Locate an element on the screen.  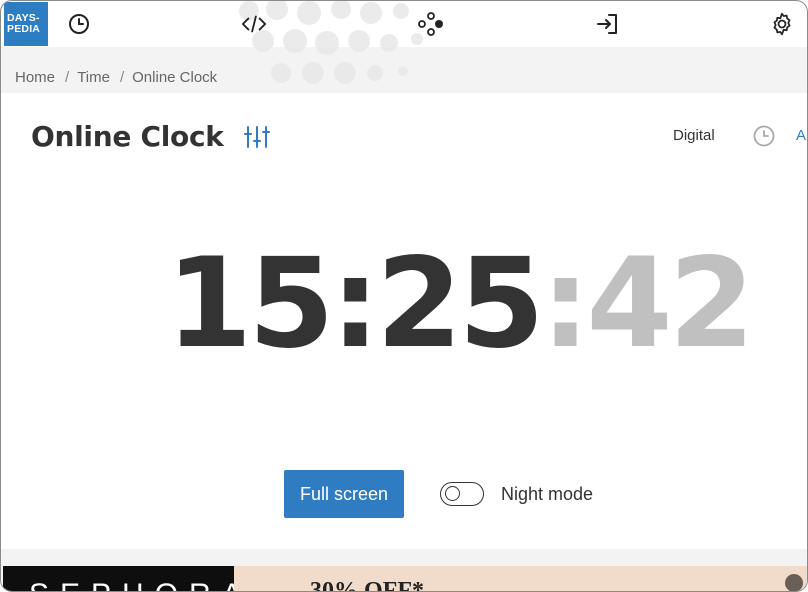
ad-offer-text: 30% OFF* is located at coordinates (367, 585).